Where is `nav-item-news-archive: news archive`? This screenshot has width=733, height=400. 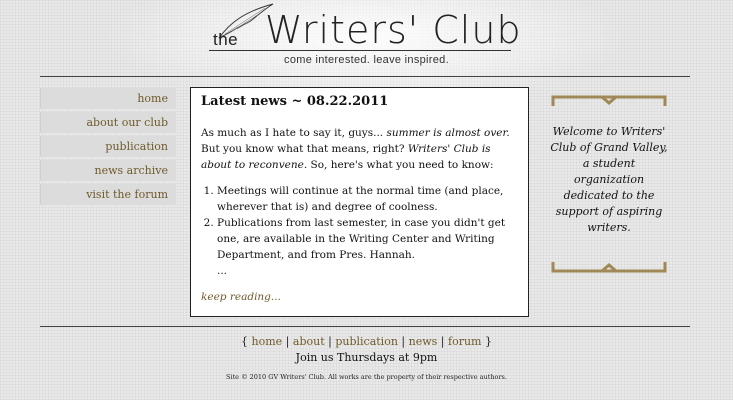
nav-item-news-archive: news archive is located at coordinates (108, 170).